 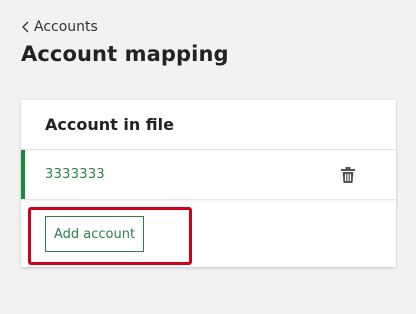 I want to click on chevron-left-icon, so click(x=25, y=27).